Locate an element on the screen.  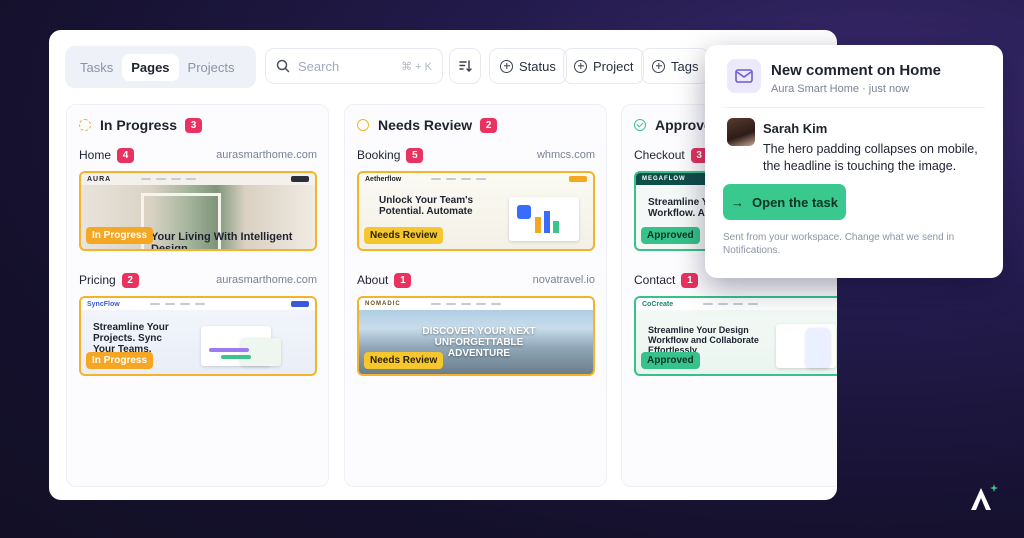
filter-project-button: Project is located at coordinates (604, 66).